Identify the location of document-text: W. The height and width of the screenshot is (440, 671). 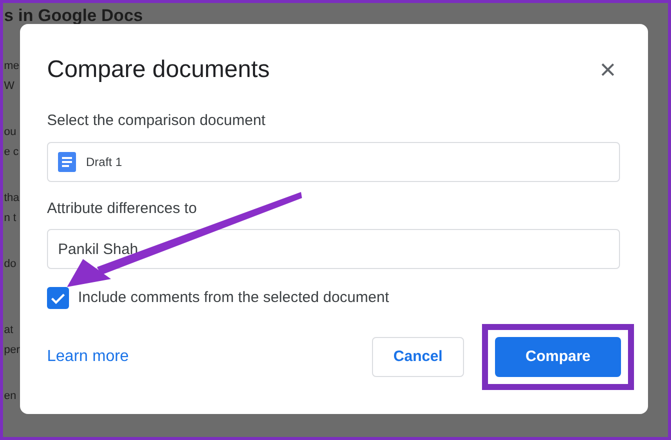
(9, 86).